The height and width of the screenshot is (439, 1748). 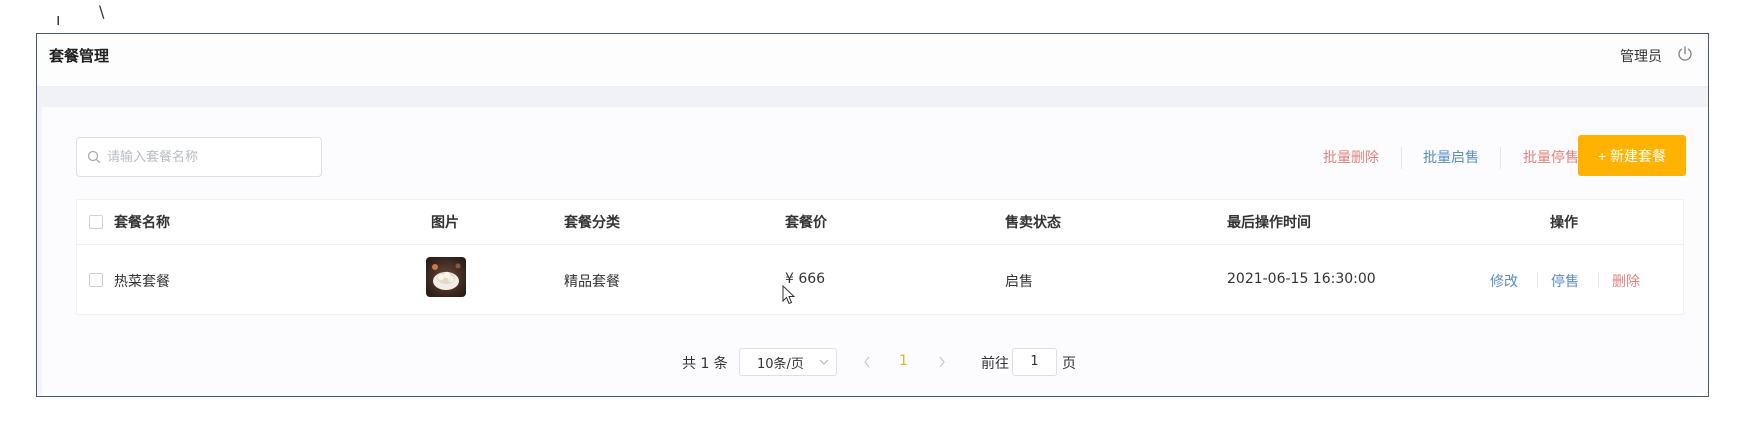 What do you see at coordinates (102, 11) in the screenshot?
I see `stray-mark-right: \` at bounding box center [102, 11].